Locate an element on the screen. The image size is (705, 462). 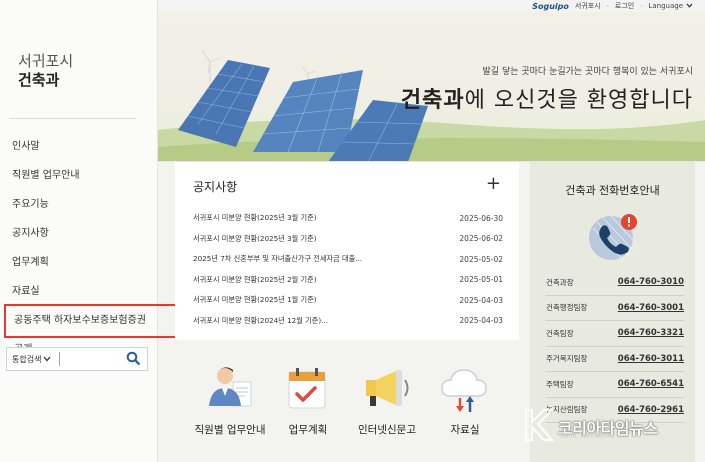
city-name: 서귀포시 is located at coordinates (587, 6).